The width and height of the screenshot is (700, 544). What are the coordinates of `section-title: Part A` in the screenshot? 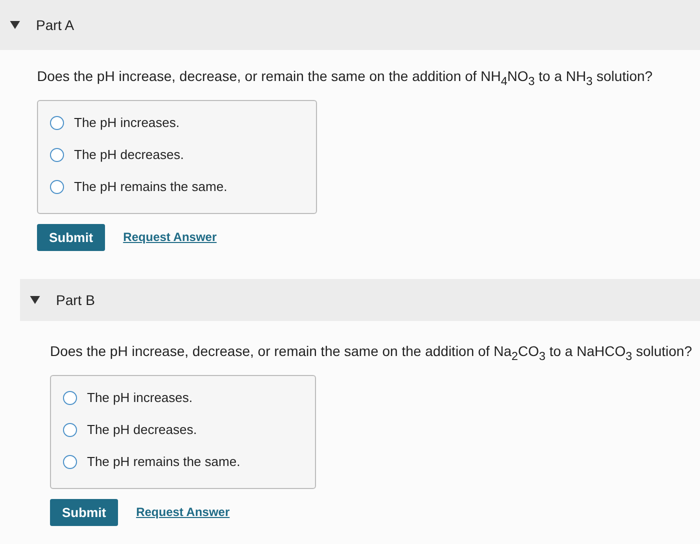 It's located at (55, 25).